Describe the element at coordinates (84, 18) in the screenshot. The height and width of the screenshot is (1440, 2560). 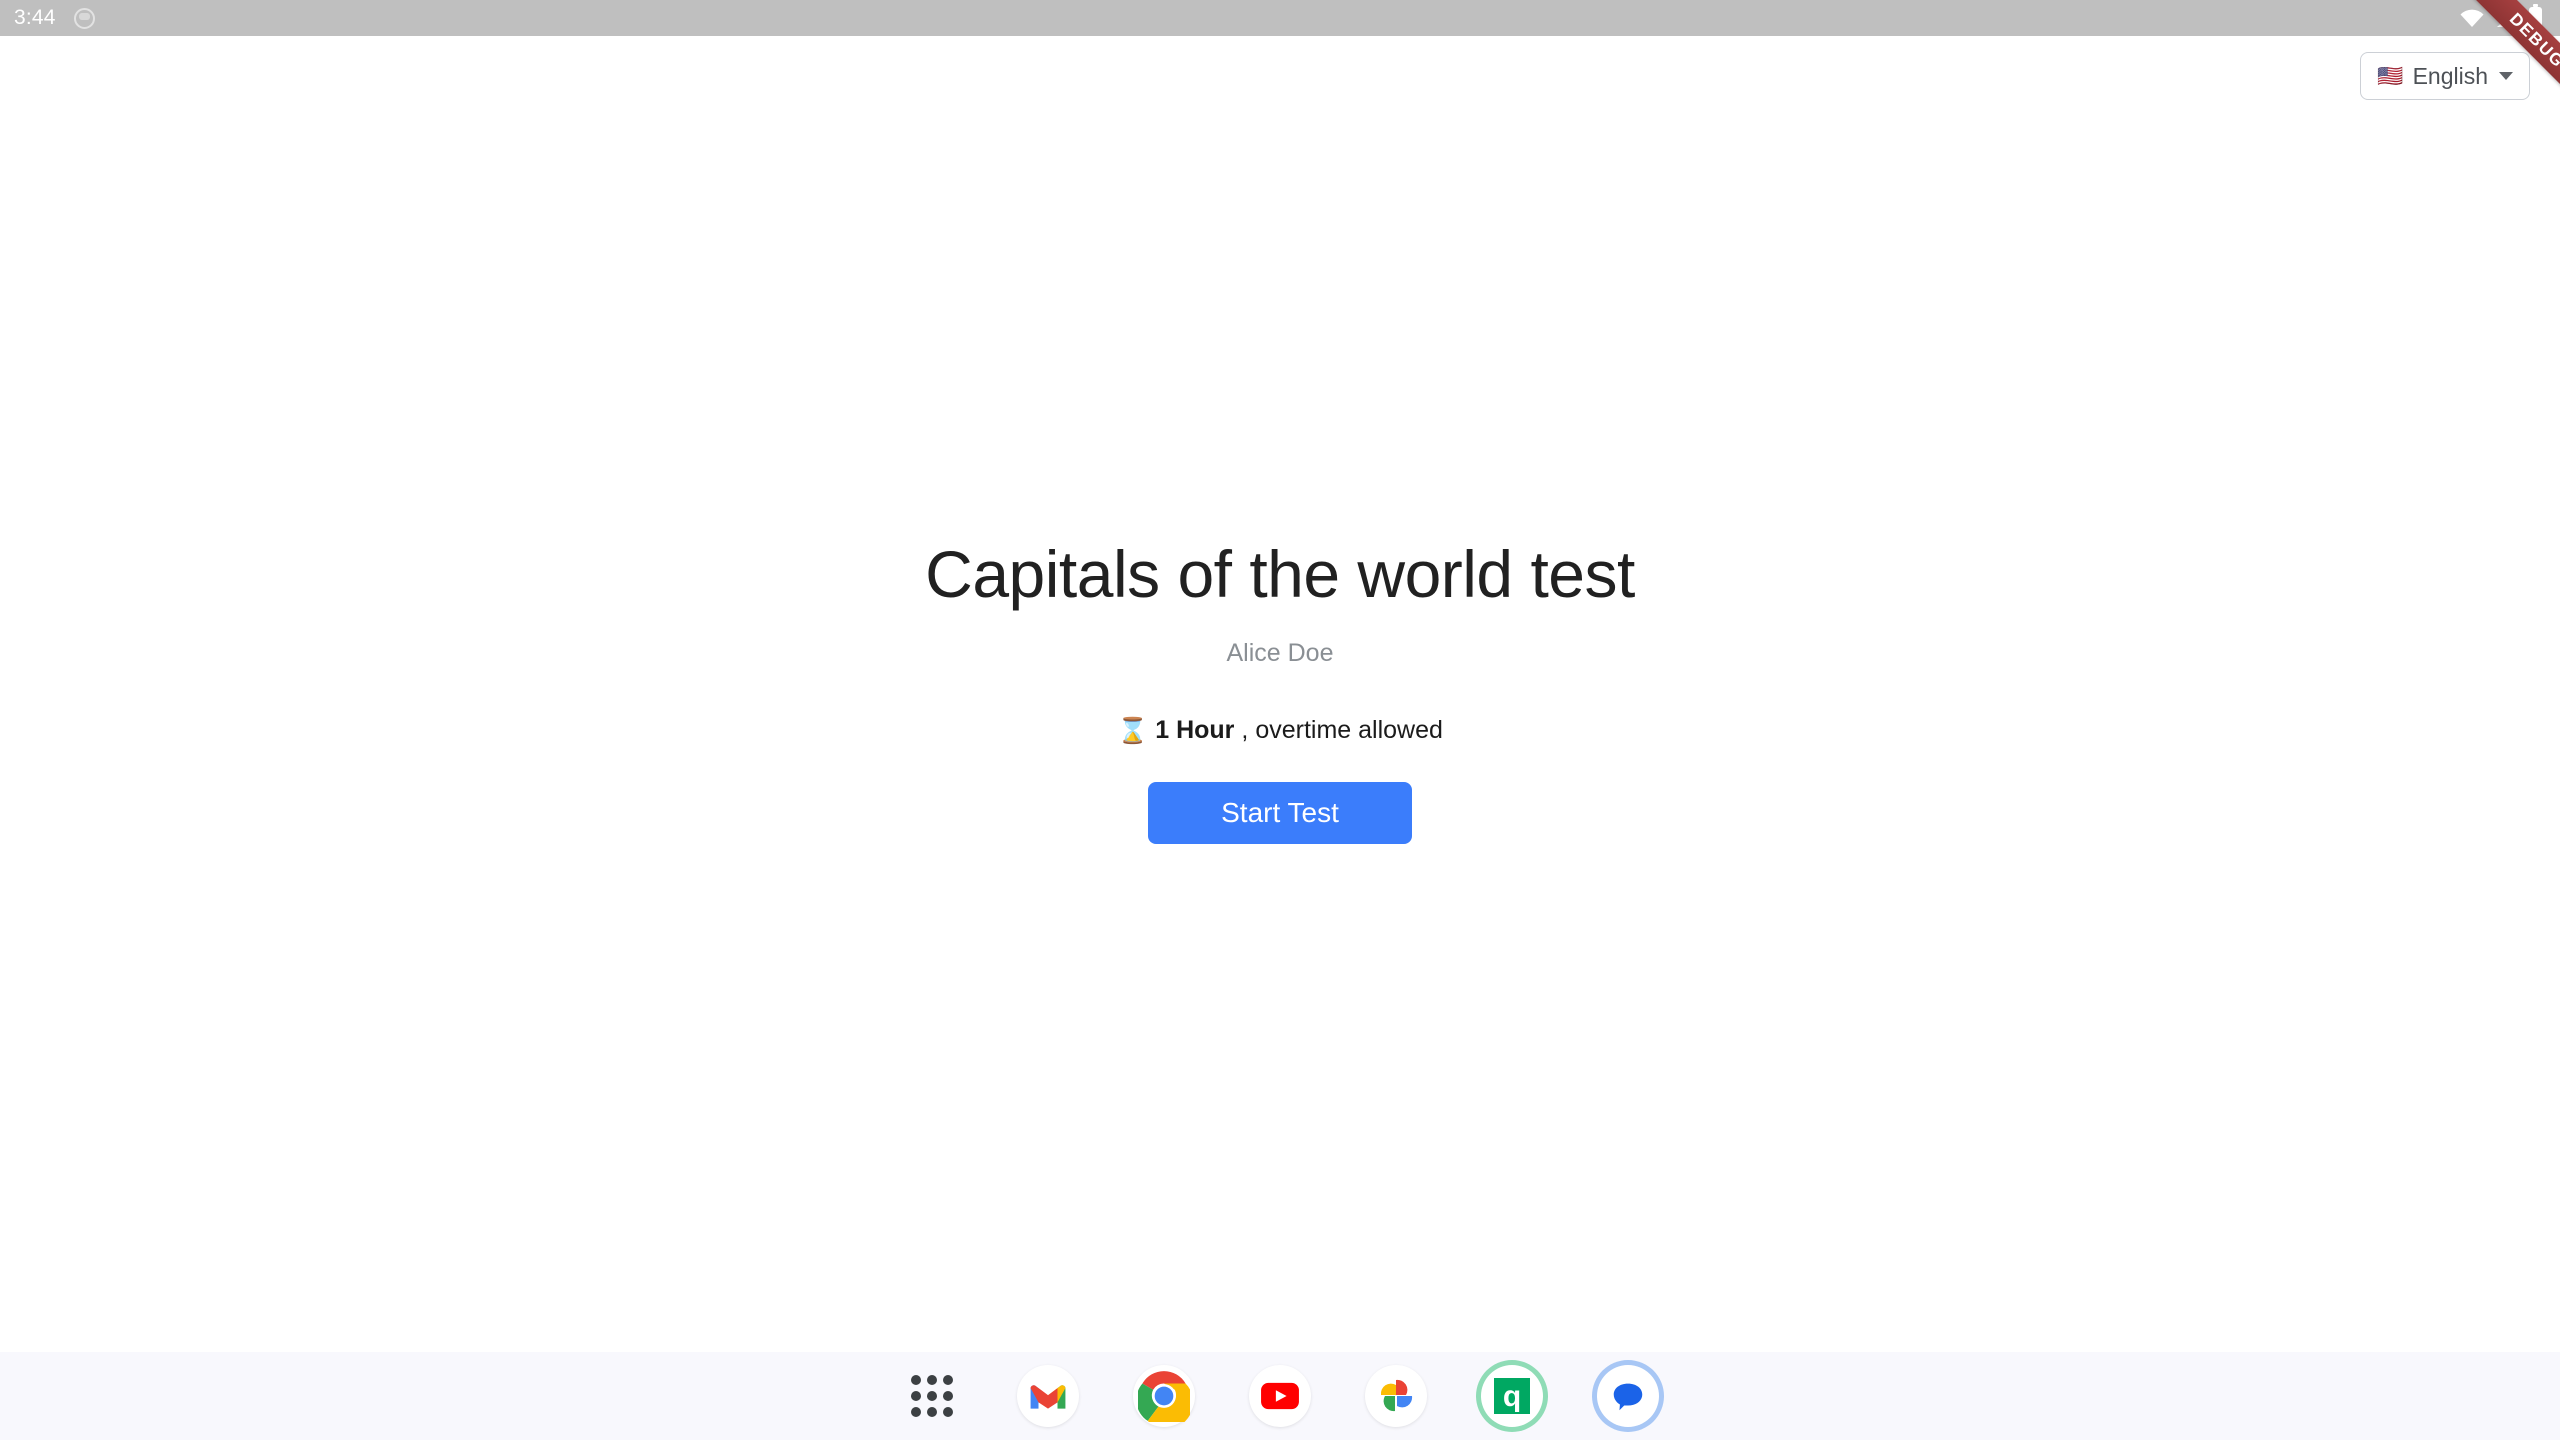
I see `notification-circle-icon` at that location.